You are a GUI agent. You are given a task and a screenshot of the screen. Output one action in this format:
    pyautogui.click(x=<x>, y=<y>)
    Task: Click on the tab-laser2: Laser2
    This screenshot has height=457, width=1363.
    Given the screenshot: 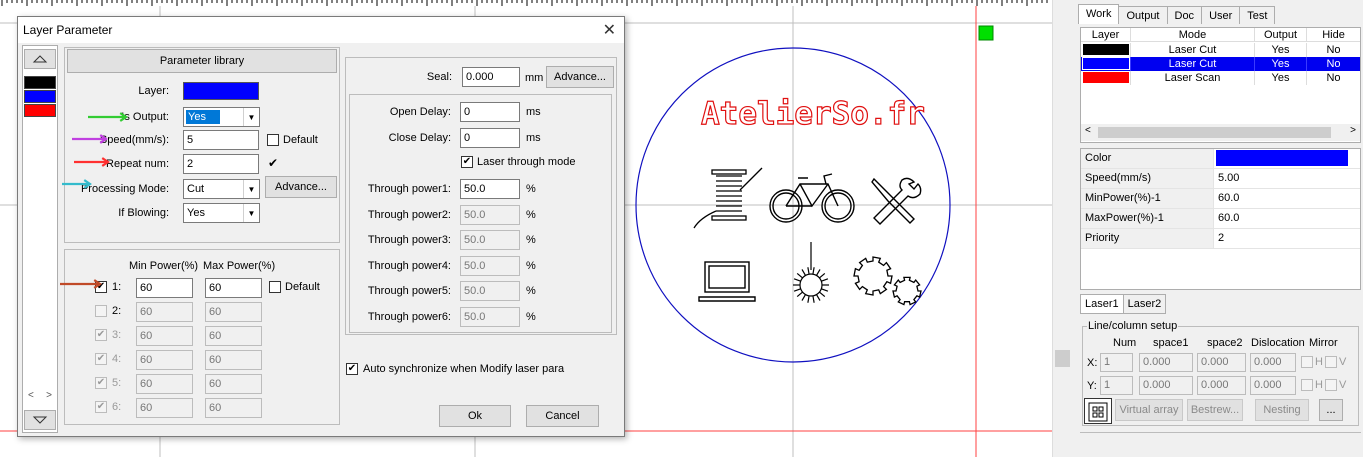 What is the action you would take?
    pyautogui.click(x=1144, y=304)
    